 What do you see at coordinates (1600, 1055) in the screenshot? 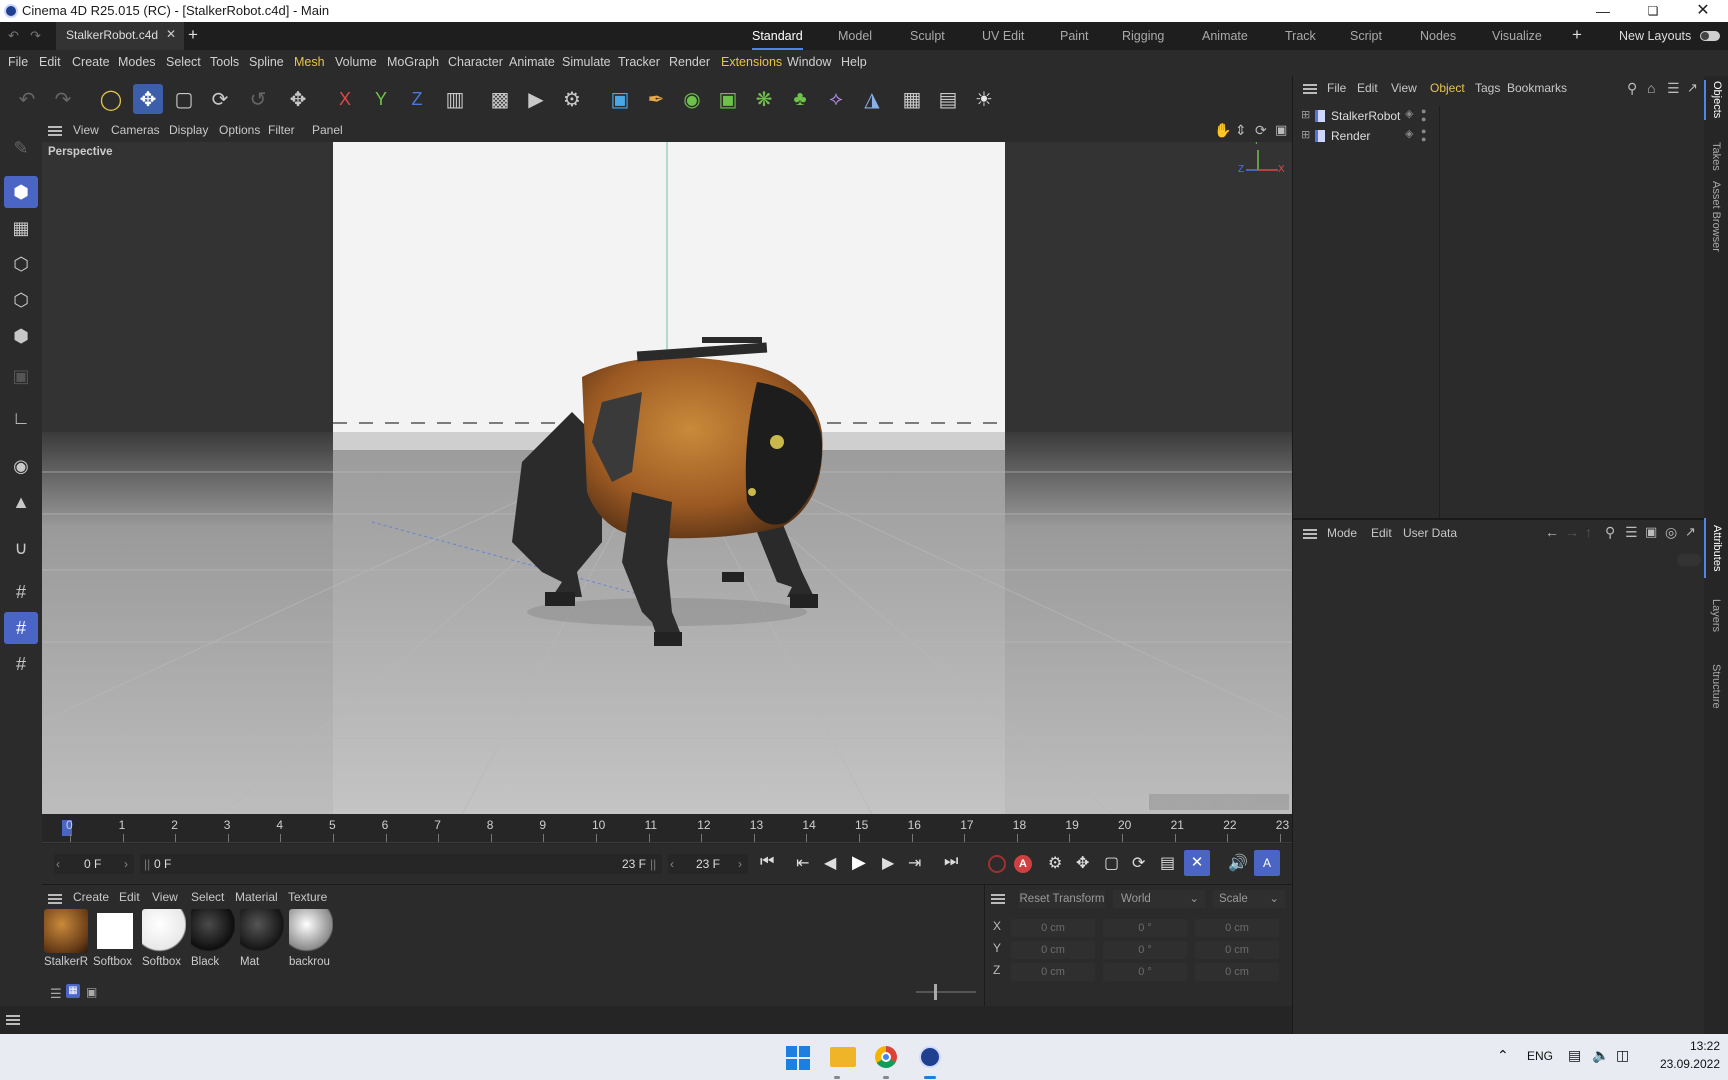
I see `volume-icon: 🔈` at bounding box center [1600, 1055].